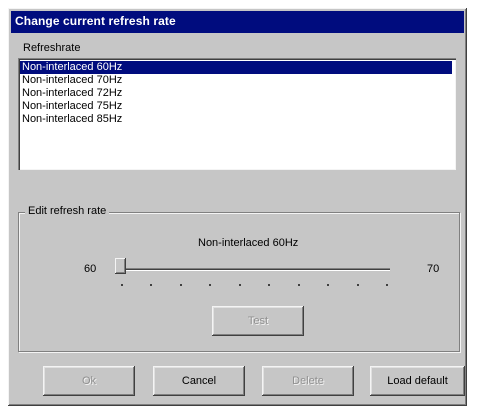  Describe the element at coordinates (258, 321) in the screenshot. I see `test-button: Test` at that location.